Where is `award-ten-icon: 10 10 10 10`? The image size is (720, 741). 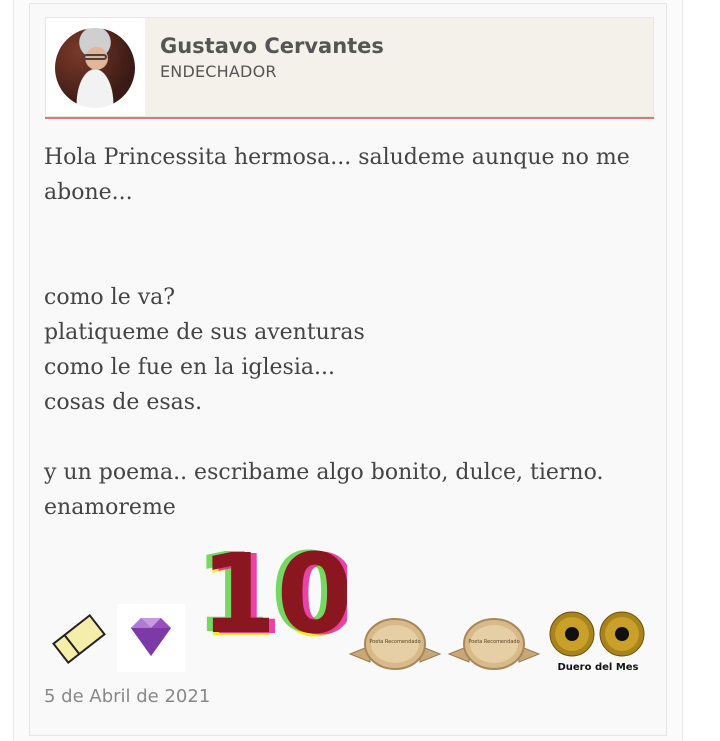
award-ten-icon: 10 10 10 10 is located at coordinates (269, 591).